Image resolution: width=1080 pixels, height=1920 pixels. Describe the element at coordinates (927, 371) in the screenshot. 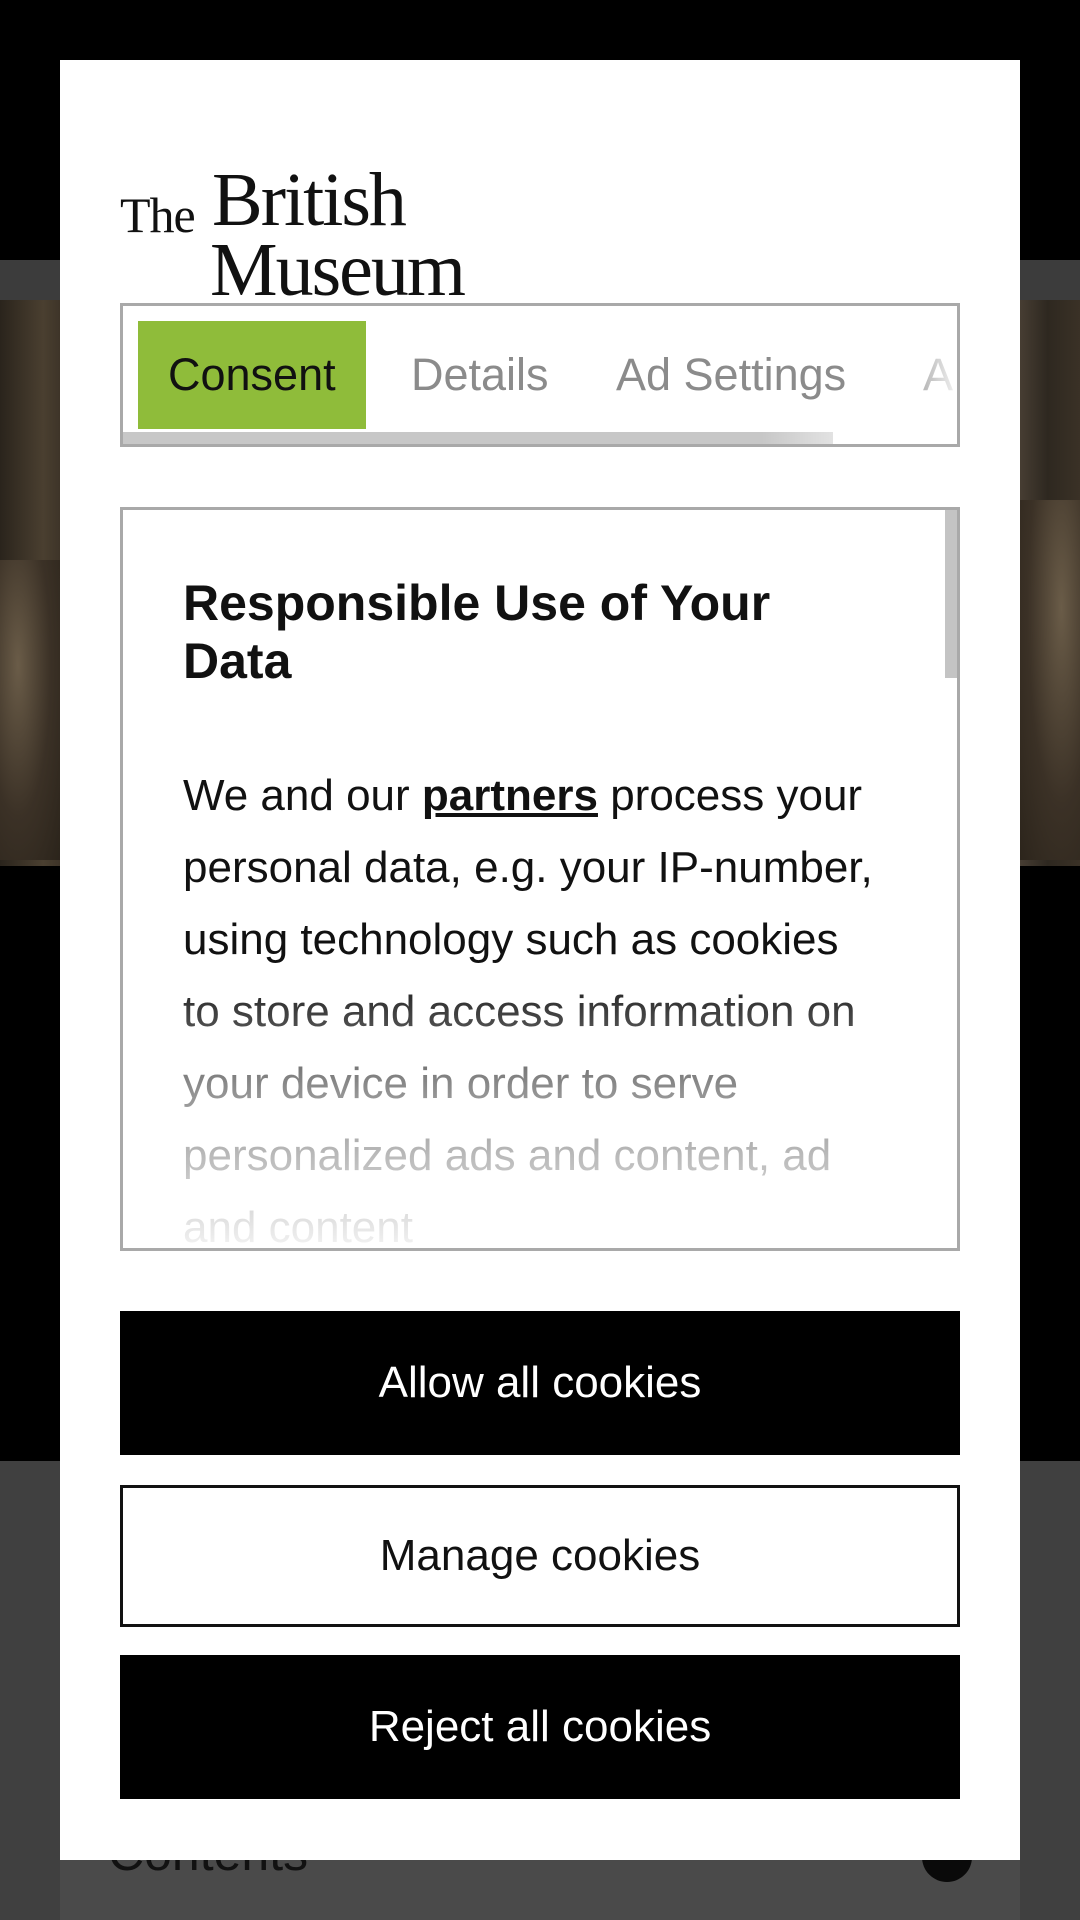

I see `tab-overflow-fade` at that location.